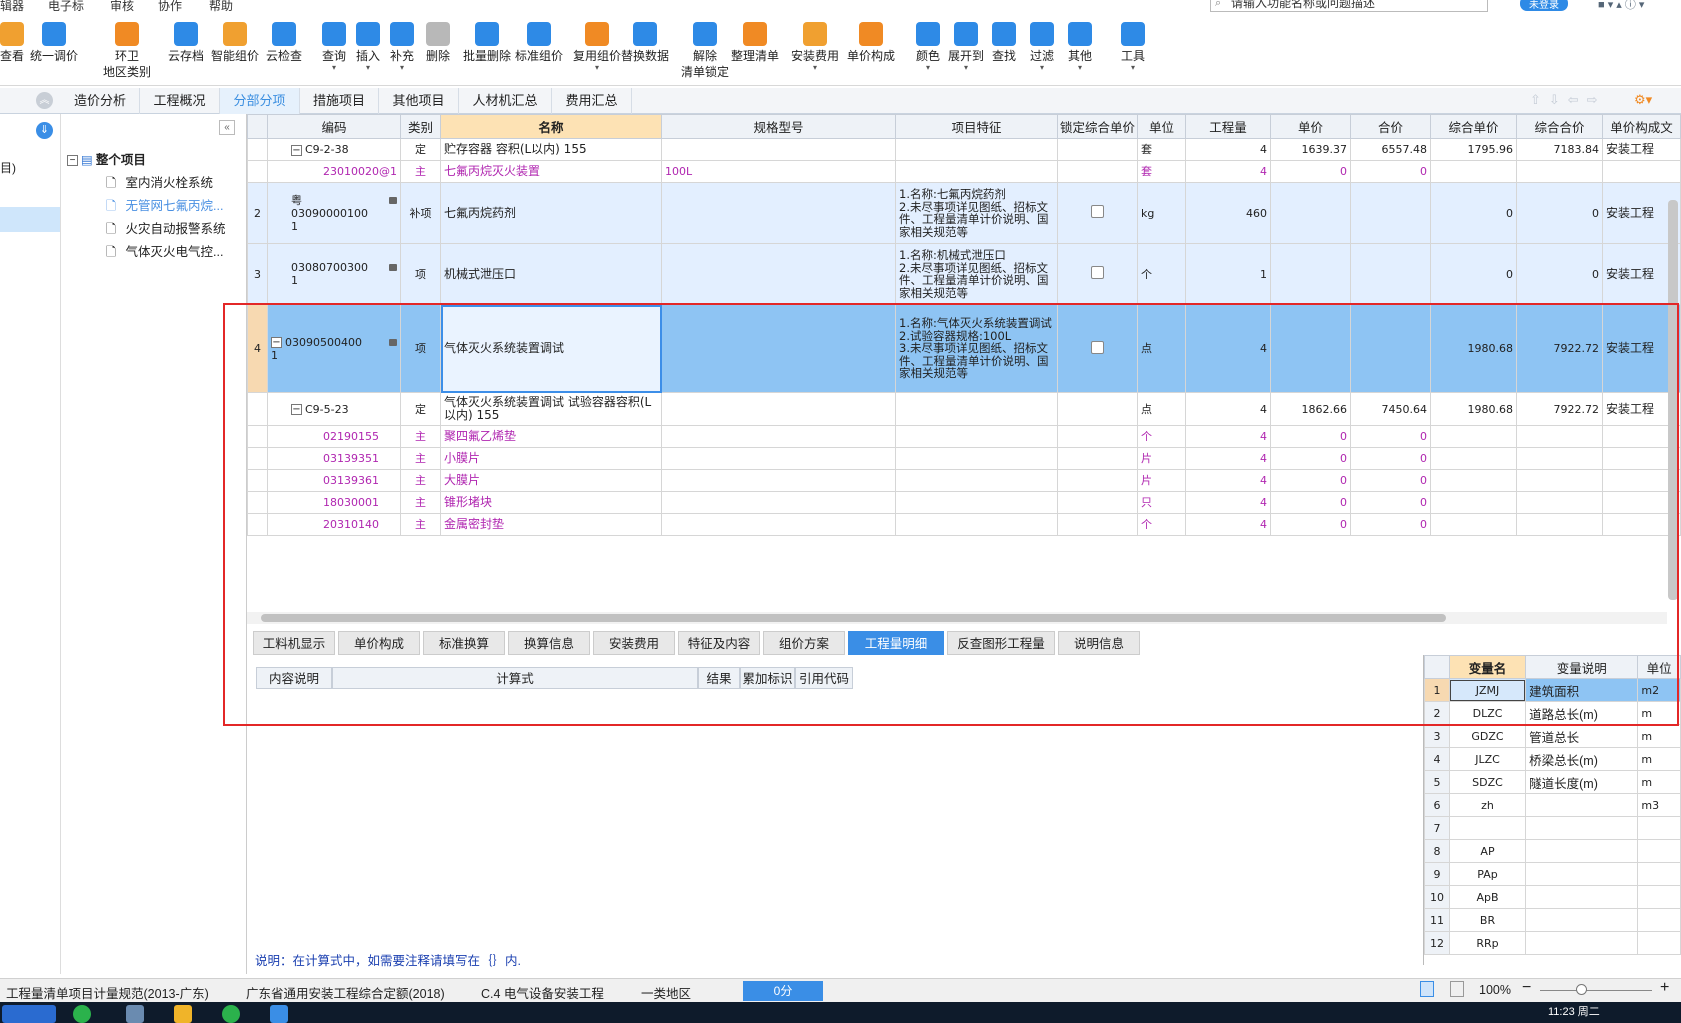 Image resolution: width=1681 pixels, height=1023 pixels. I want to click on ctotal-cell: 7922.72, so click(1559, 348).